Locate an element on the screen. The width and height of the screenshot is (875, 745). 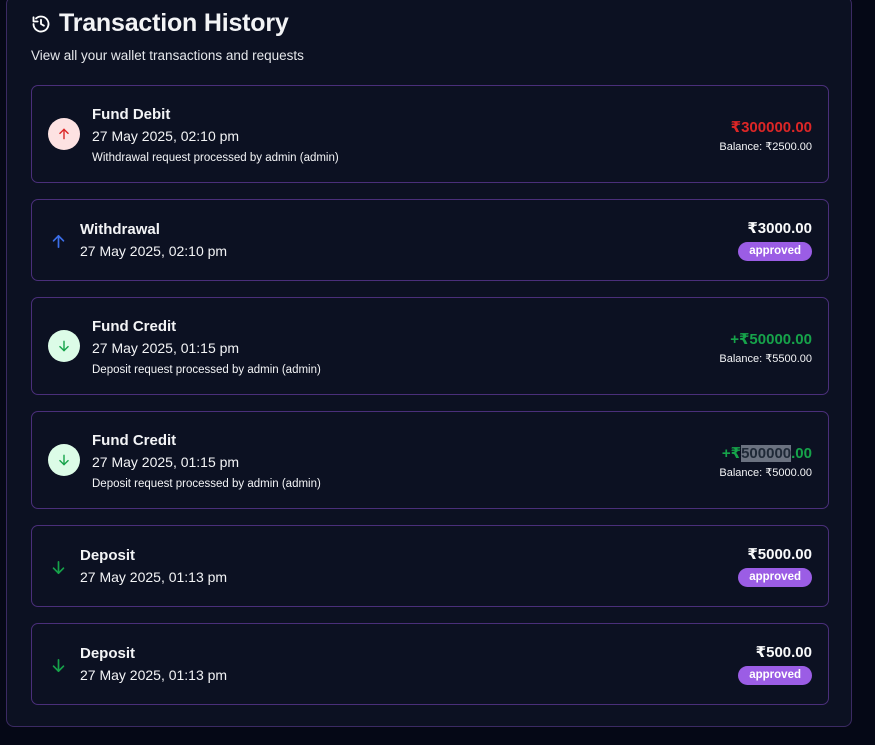
debit-arrow-up-icon is located at coordinates (64, 134).